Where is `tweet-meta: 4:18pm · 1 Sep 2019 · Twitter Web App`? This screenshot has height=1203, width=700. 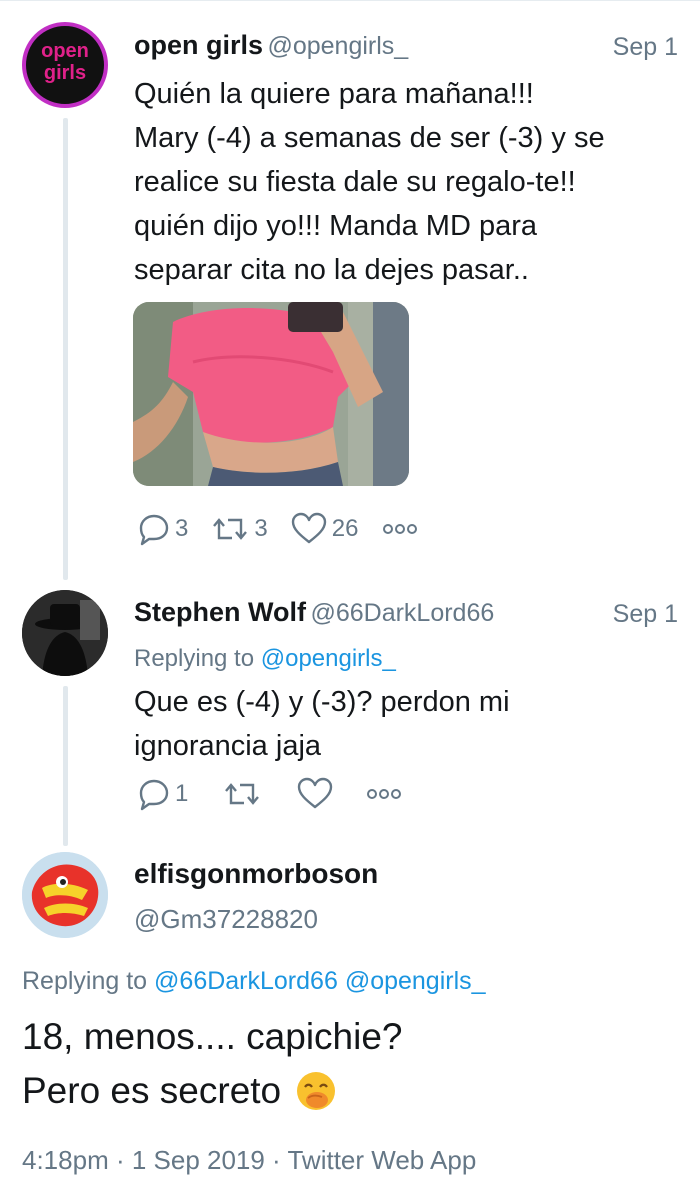 tweet-meta: 4:18pm · 1 Sep 2019 · Twitter Web App is located at coordinates (249, 1160).